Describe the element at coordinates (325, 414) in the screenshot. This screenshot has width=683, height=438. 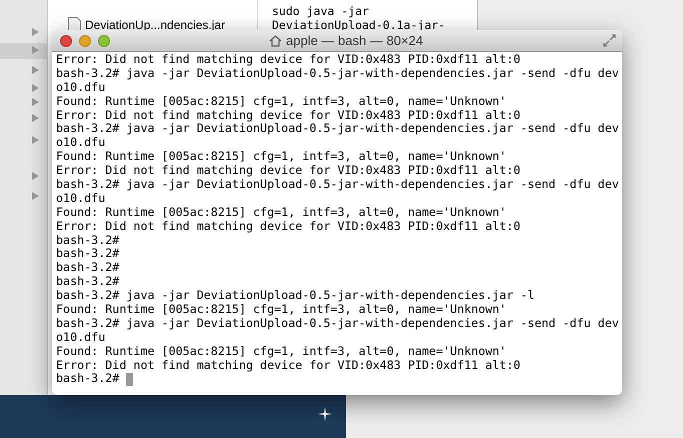
I see `star-icon` at that location.